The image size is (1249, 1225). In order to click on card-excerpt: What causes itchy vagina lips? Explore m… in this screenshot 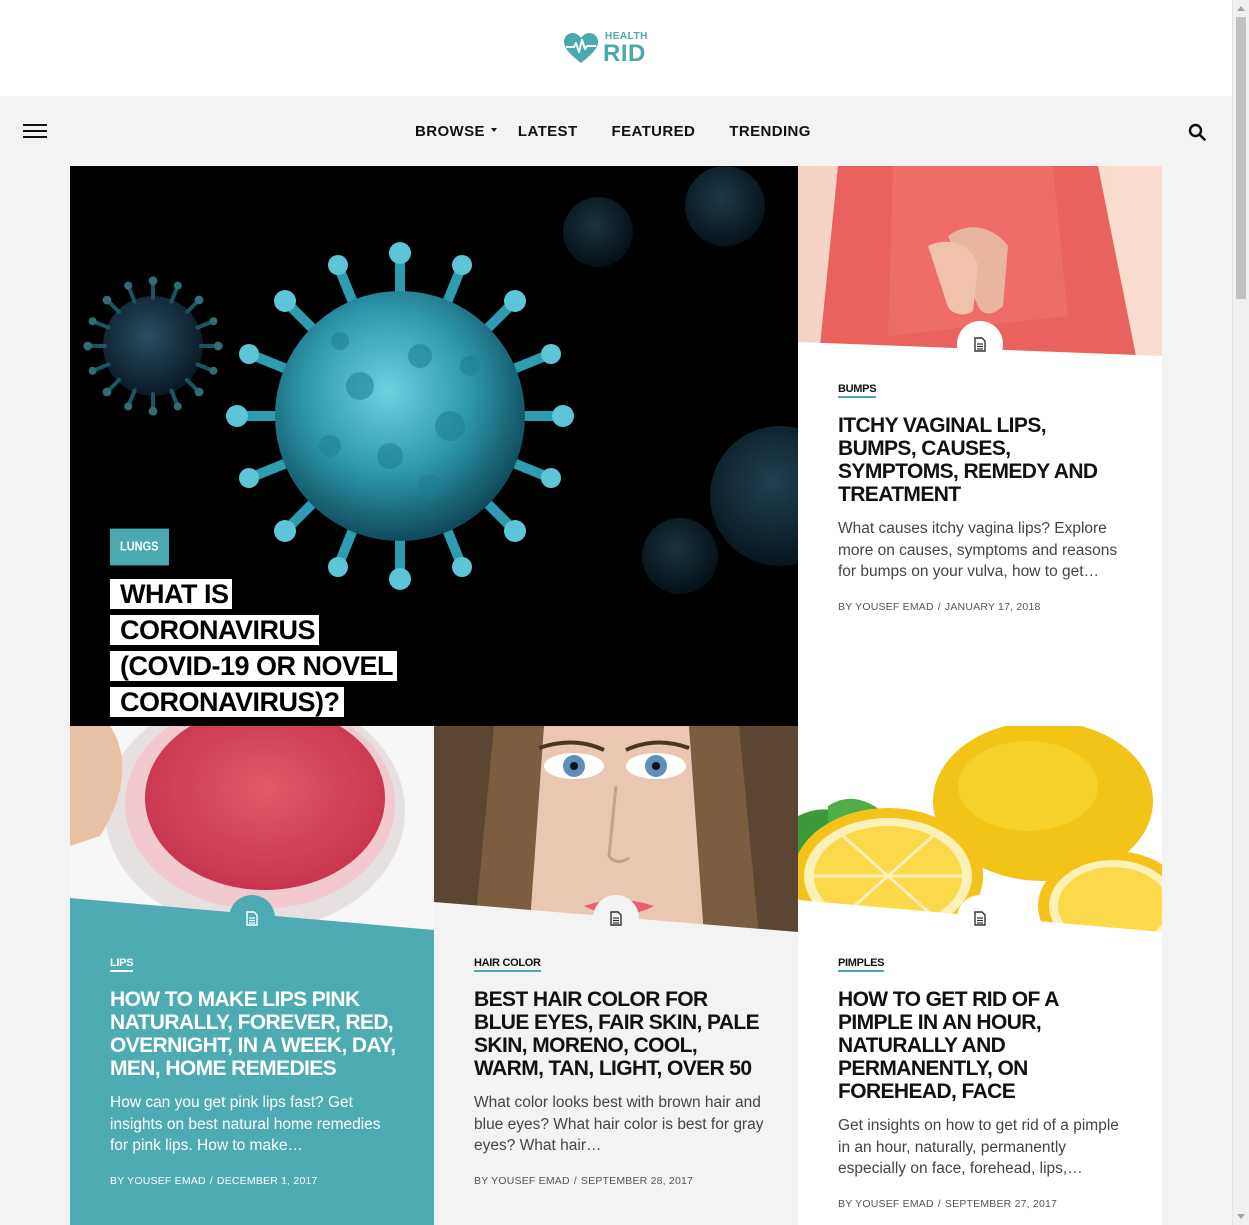, I will do `click(978, 550)`.